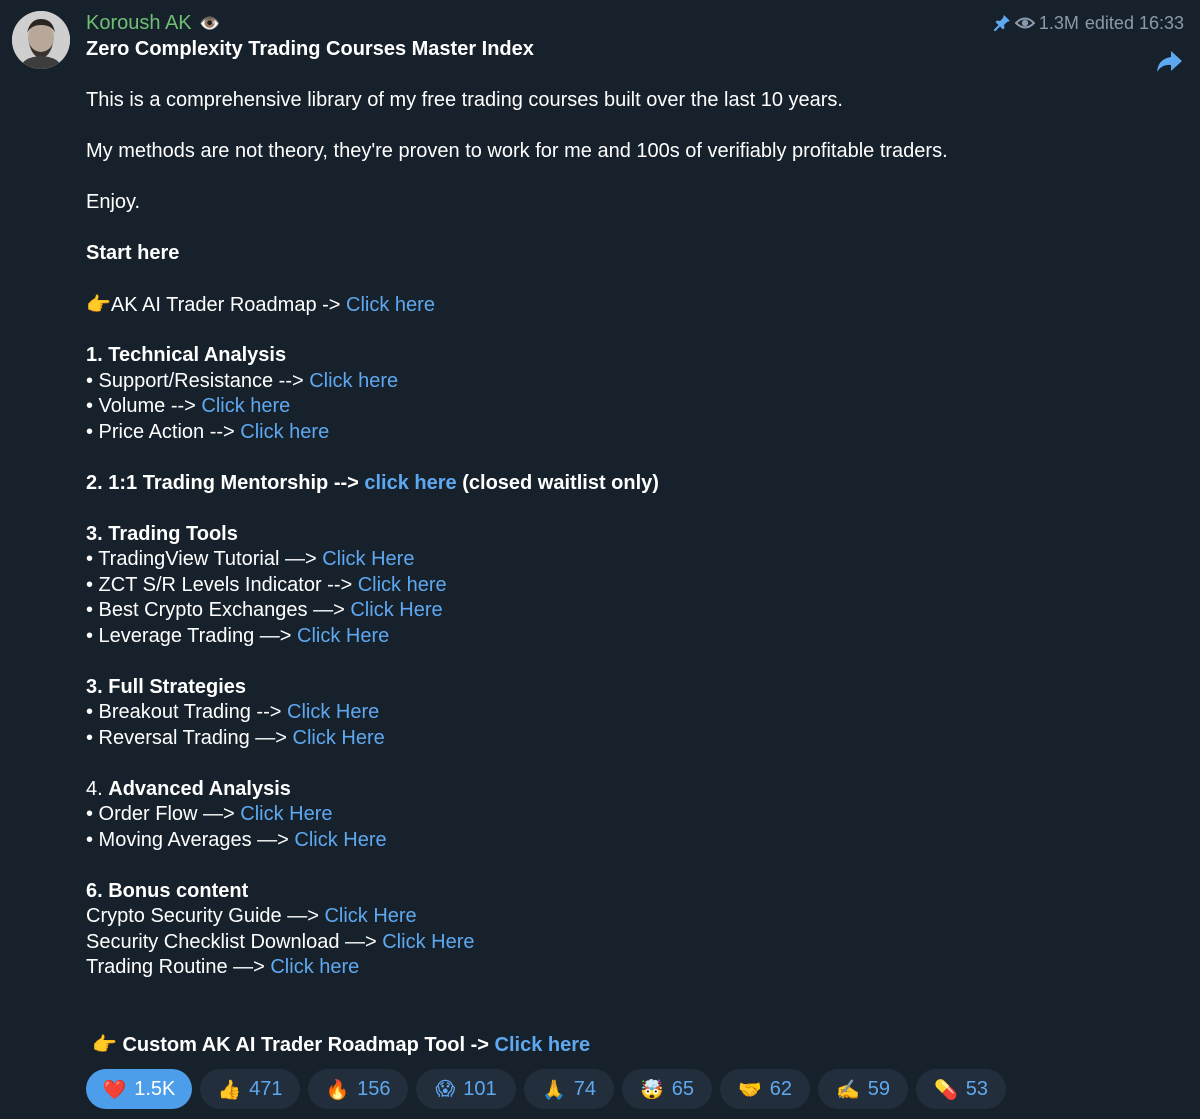 This screenshot has height=1119, width=1200. What do you see at coordinates (428, 942) in the screenshot?
I see `security-checklist-link: Click Here` at bounding box center [428, 942].